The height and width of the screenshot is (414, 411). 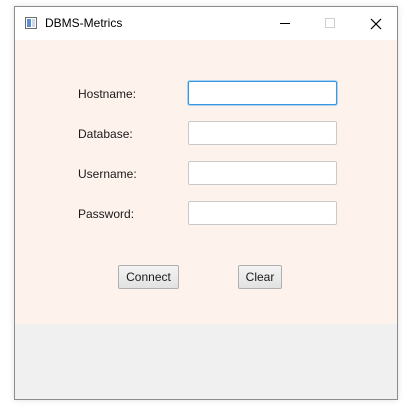 I want to click on username-label: Username:, so click(x=107, y=174).